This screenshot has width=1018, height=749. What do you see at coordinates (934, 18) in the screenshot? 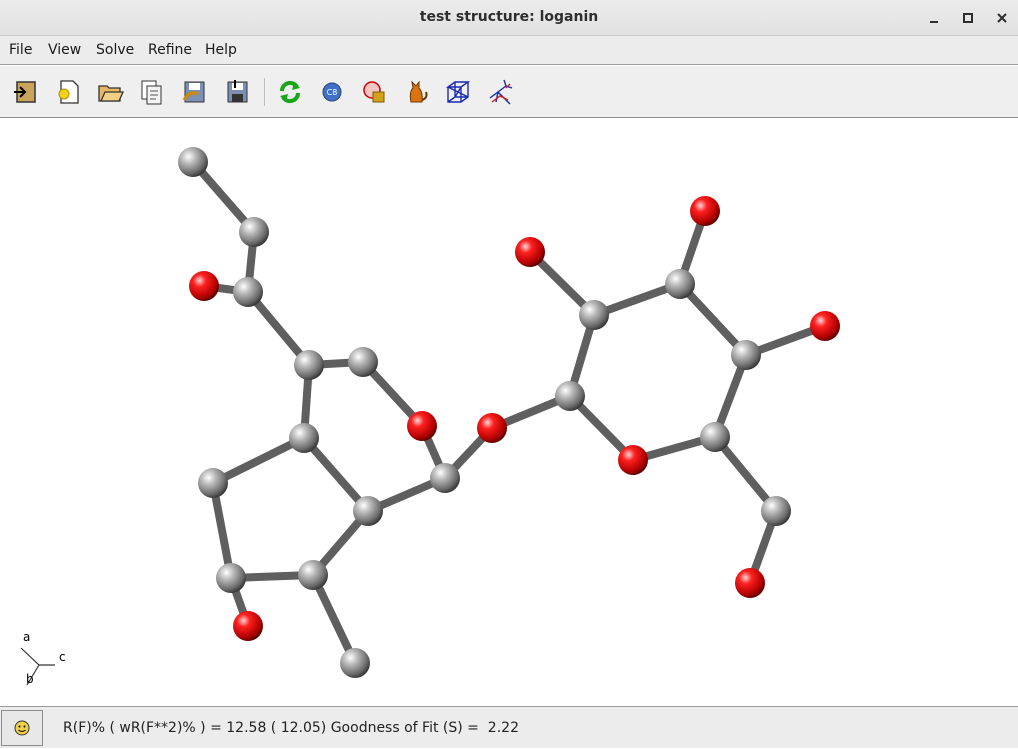
I see `minimize-icon` at bounding box center [934, 18].